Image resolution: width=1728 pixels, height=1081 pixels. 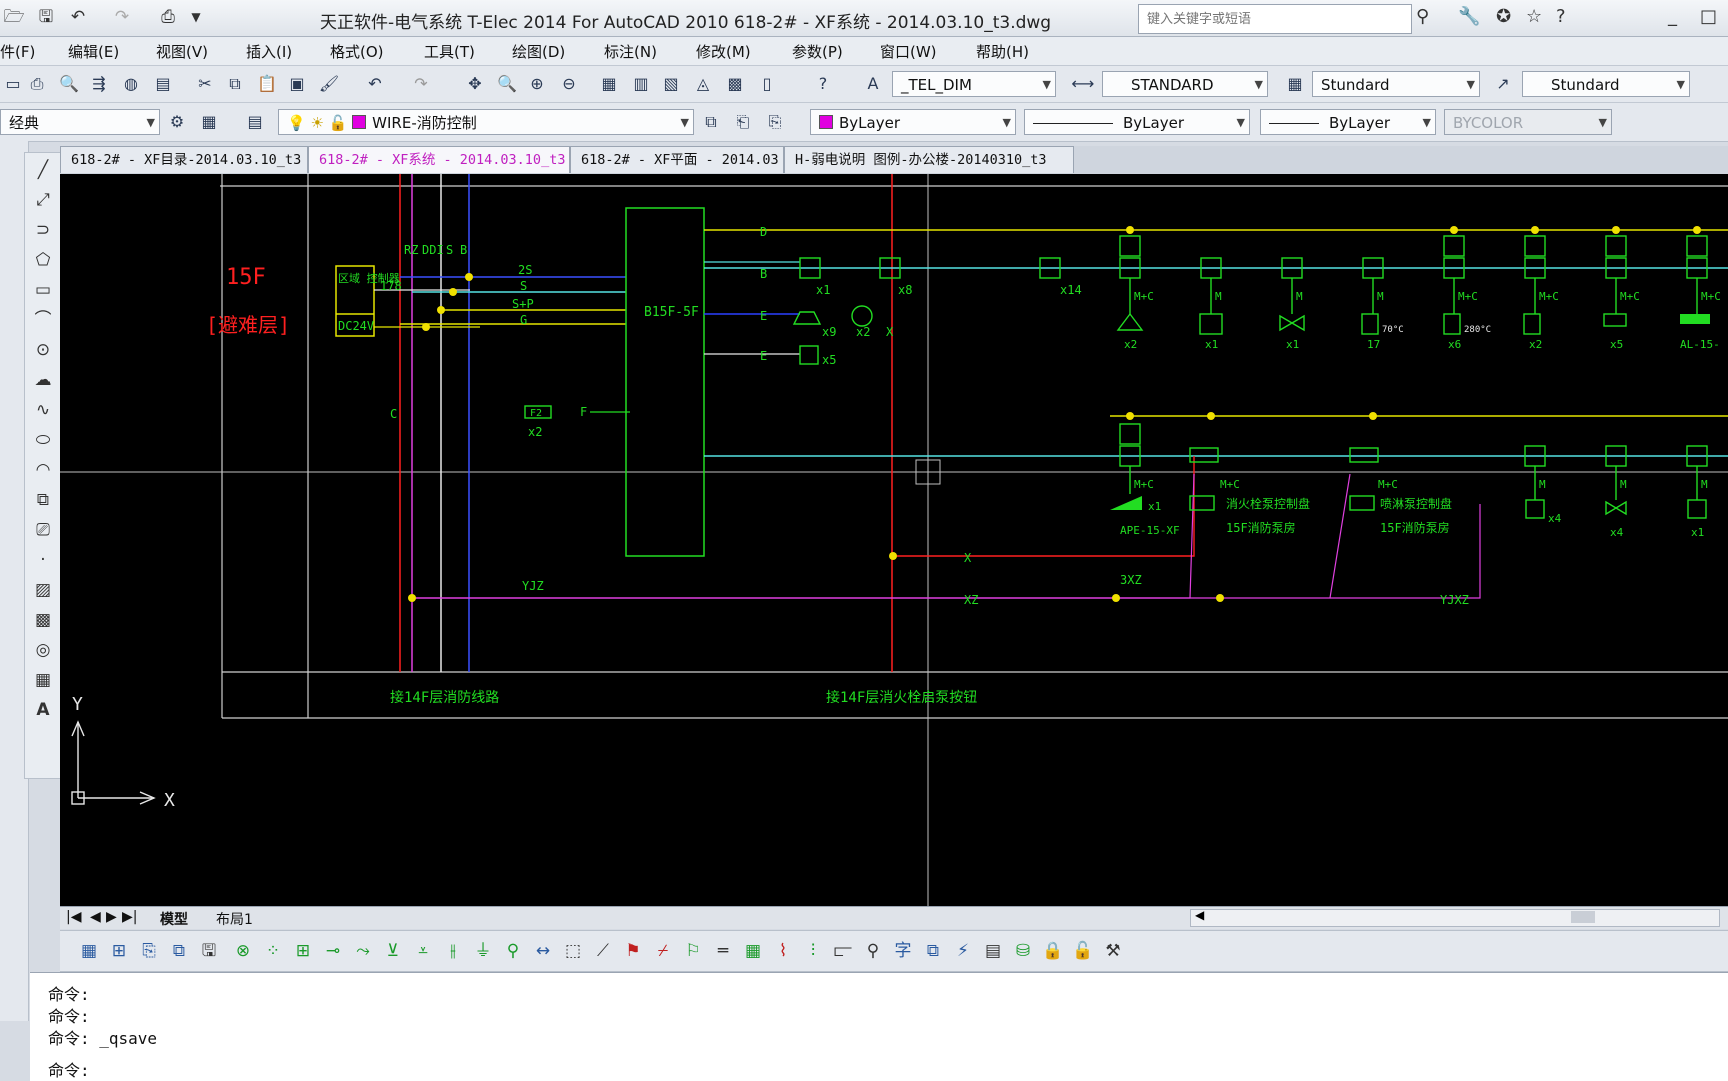 I want to click on line-icon: ╱, so click(x=43, y=170).